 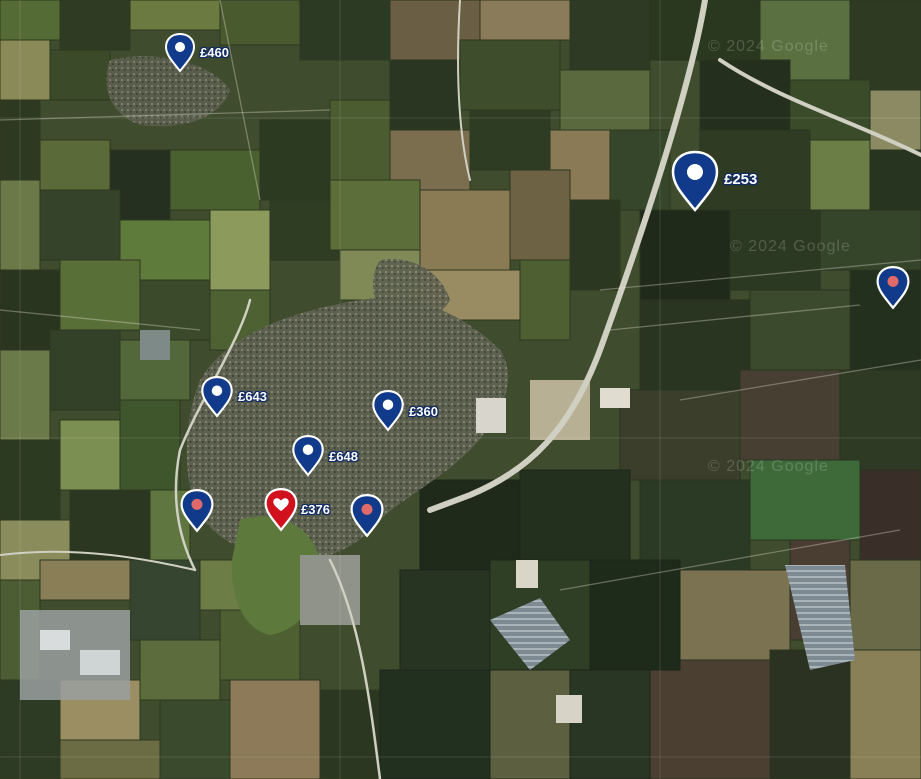 I want to click on price-label: £253, so click(x=740, y=179).